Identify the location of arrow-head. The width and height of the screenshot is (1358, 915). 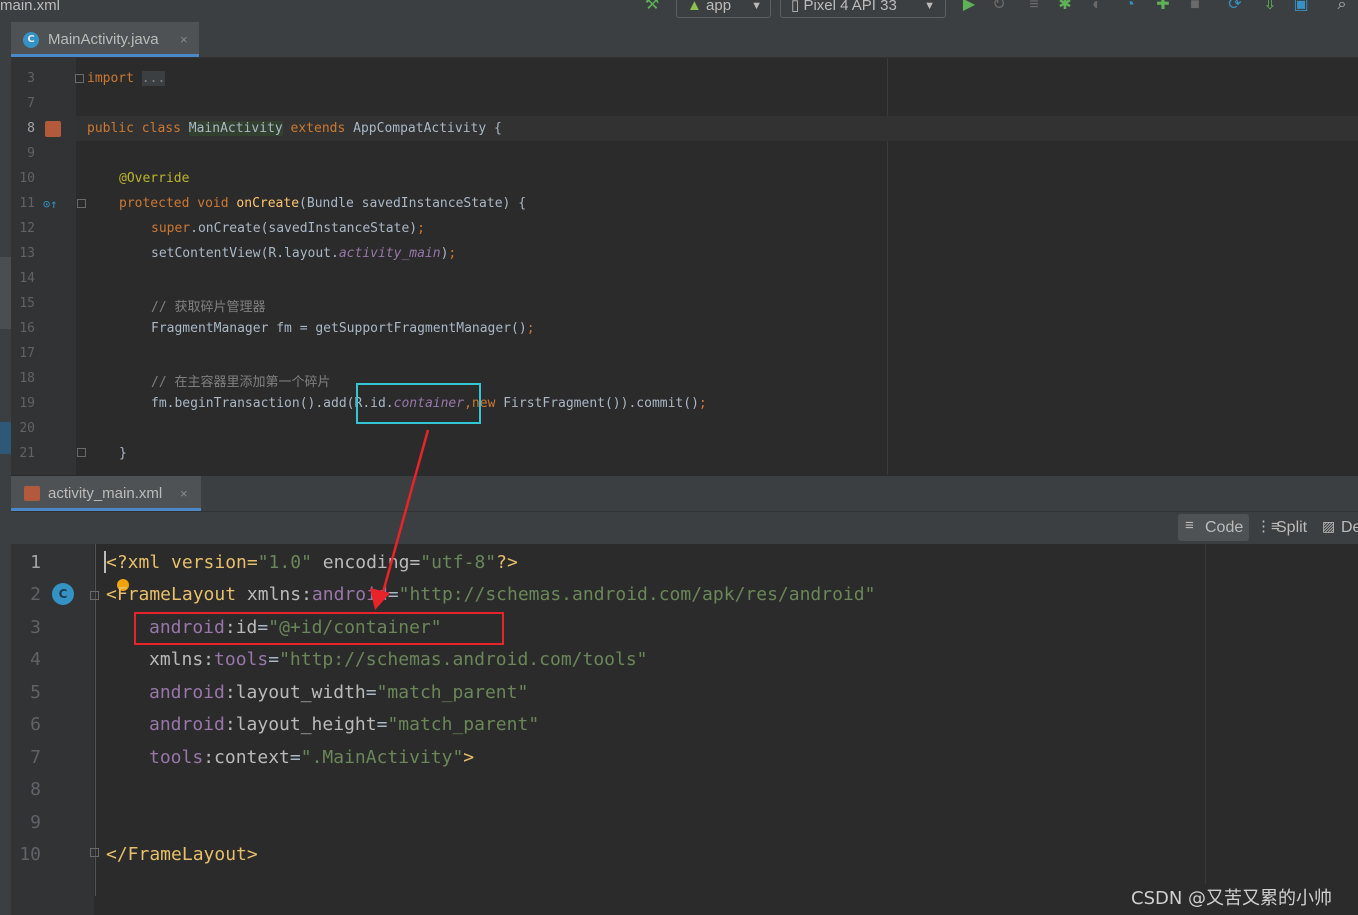
(380, 599).